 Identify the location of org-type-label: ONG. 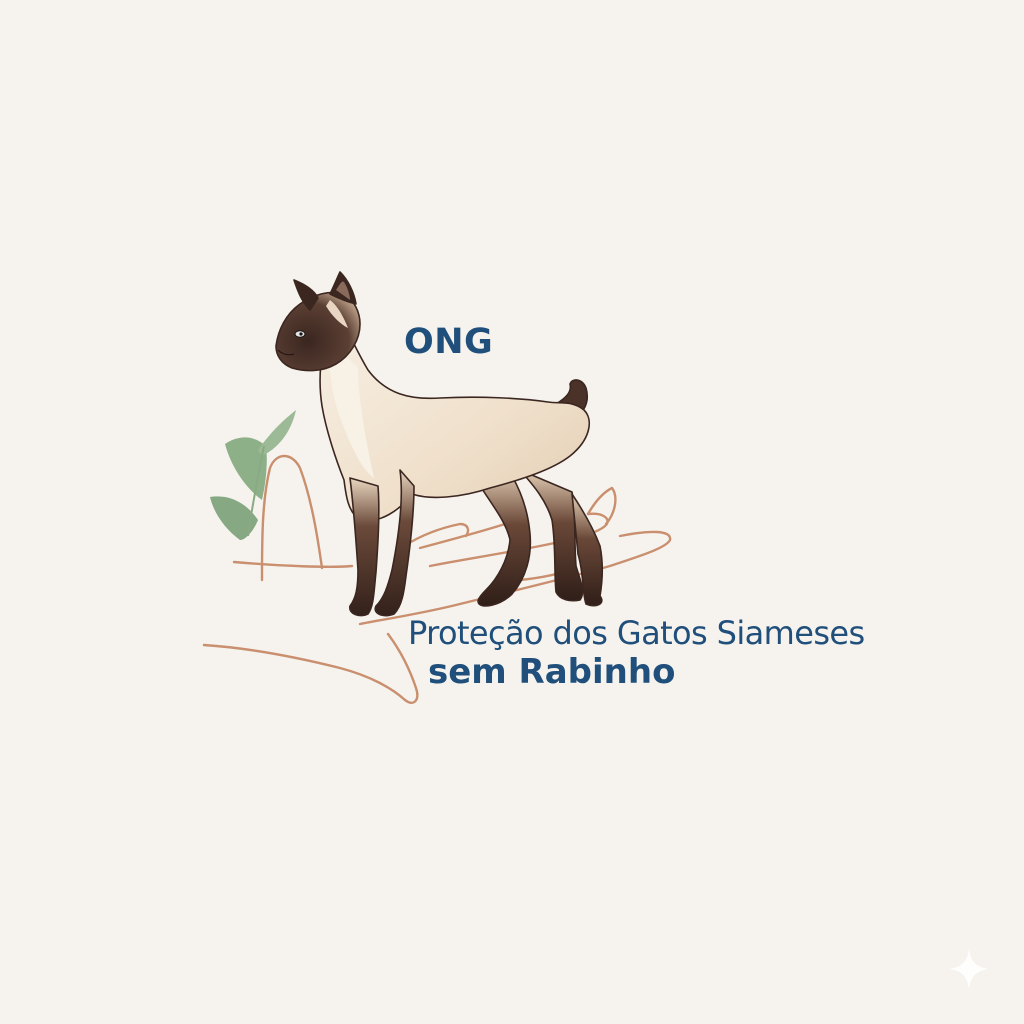
(449, 342).